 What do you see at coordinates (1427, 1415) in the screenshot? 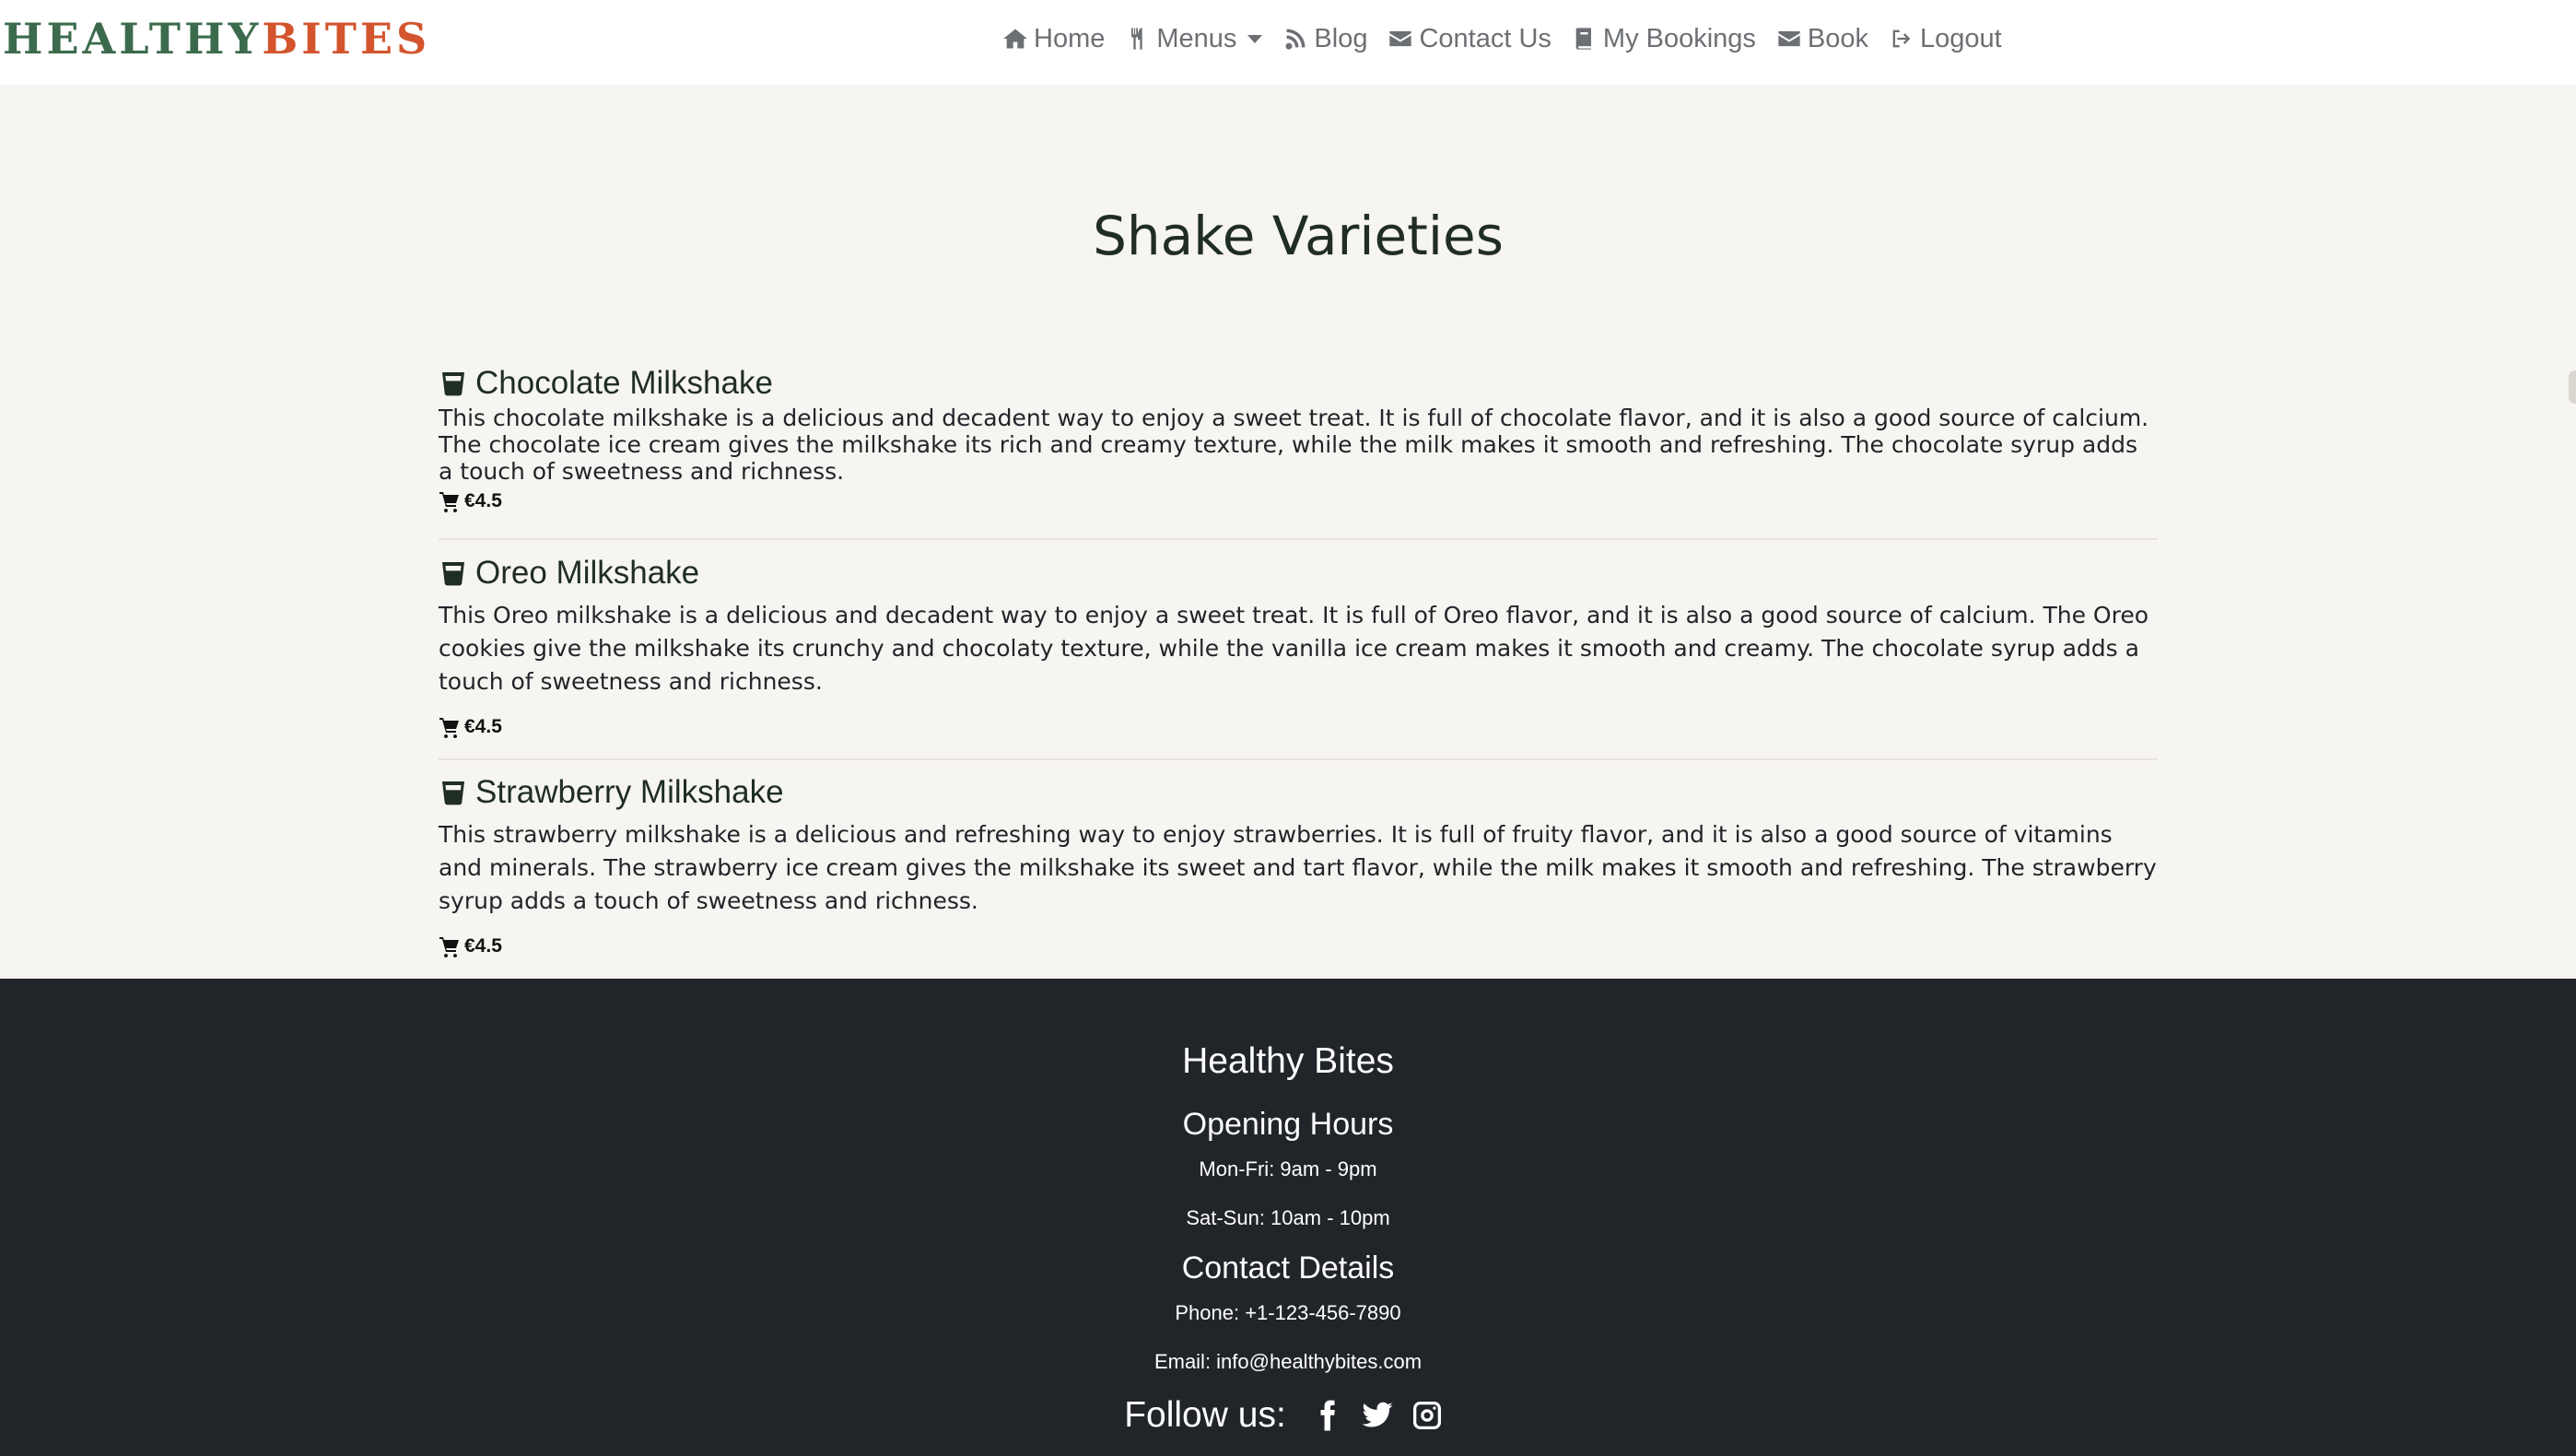
I see `instagram-icon` at bounding box center [1427, 1415].